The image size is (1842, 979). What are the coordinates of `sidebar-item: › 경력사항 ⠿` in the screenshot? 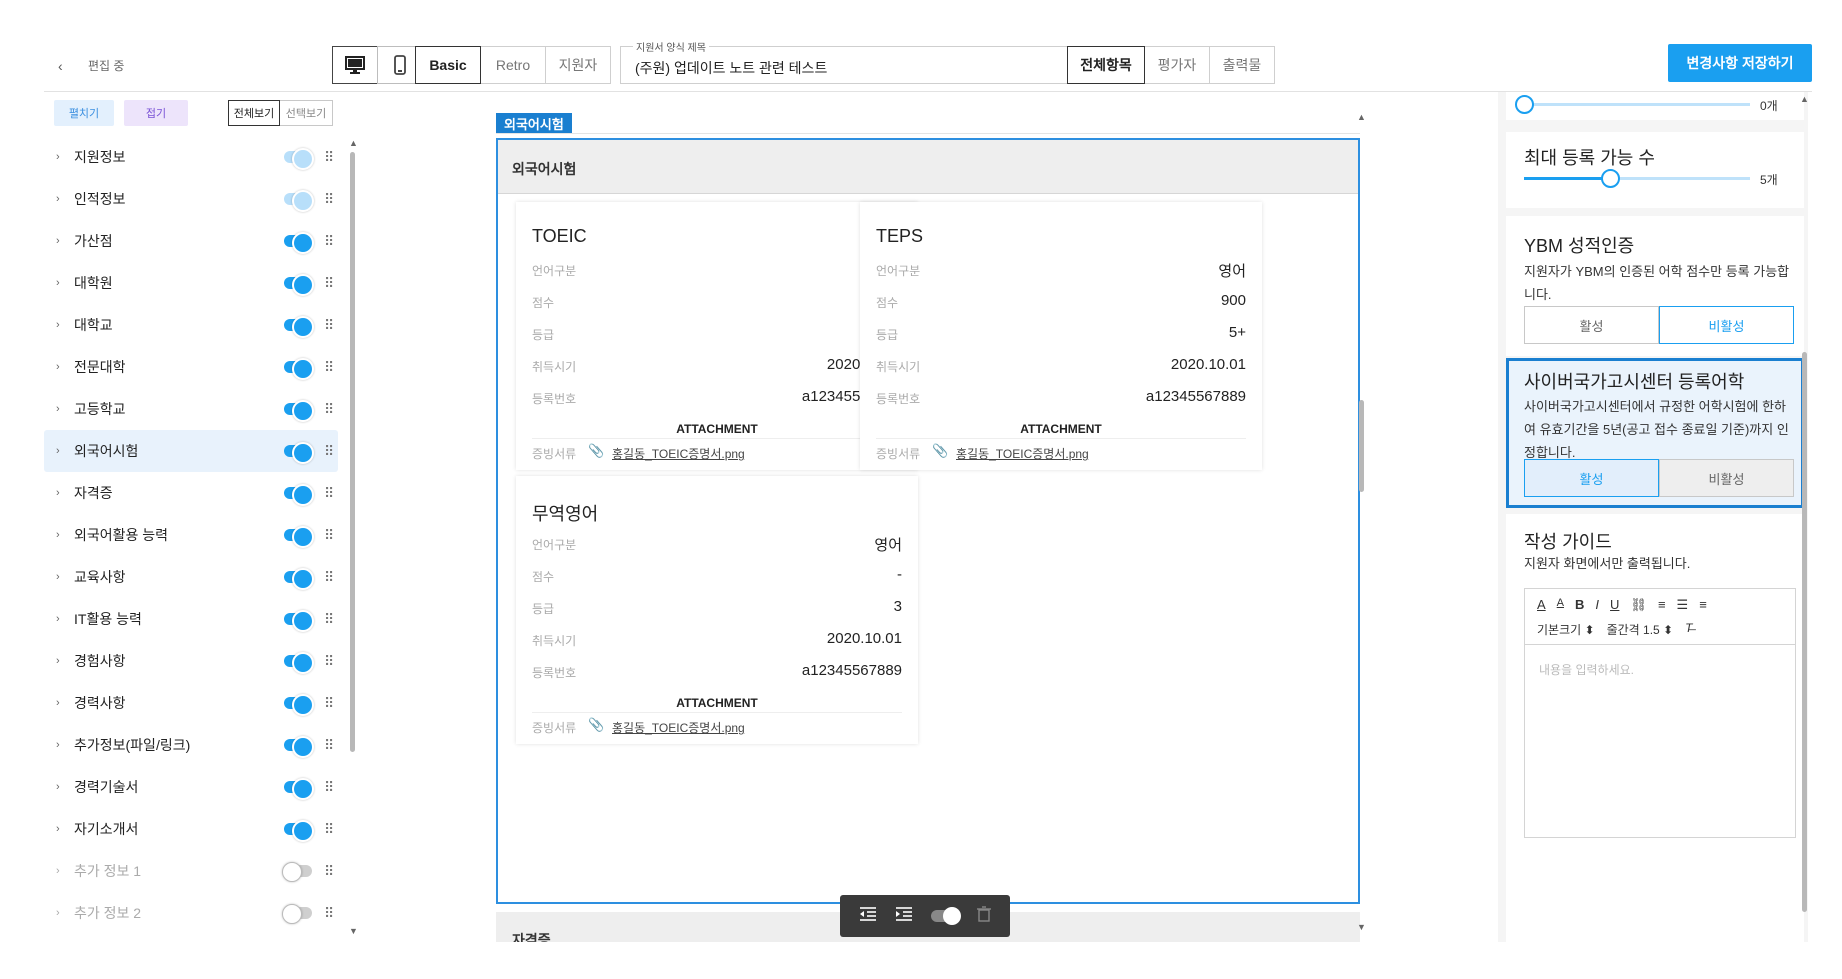 It's located at (191, 703).